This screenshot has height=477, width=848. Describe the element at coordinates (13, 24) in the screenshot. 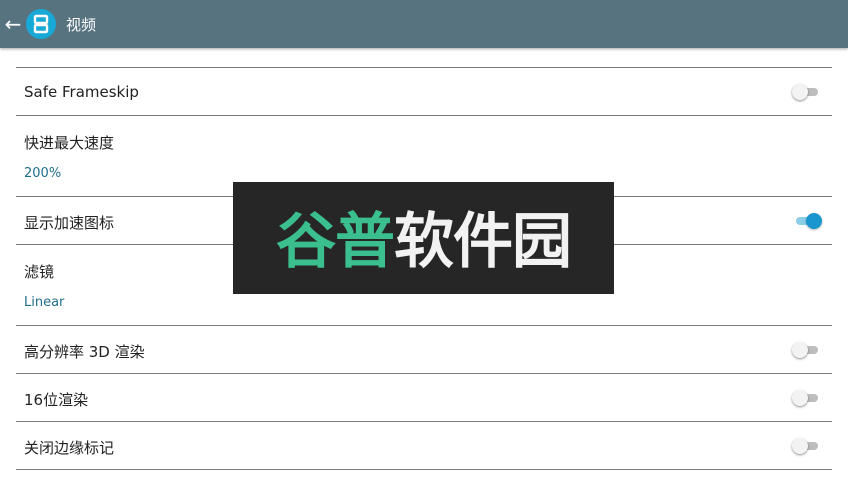

I see `arrow-left-icon: ←` at that location.